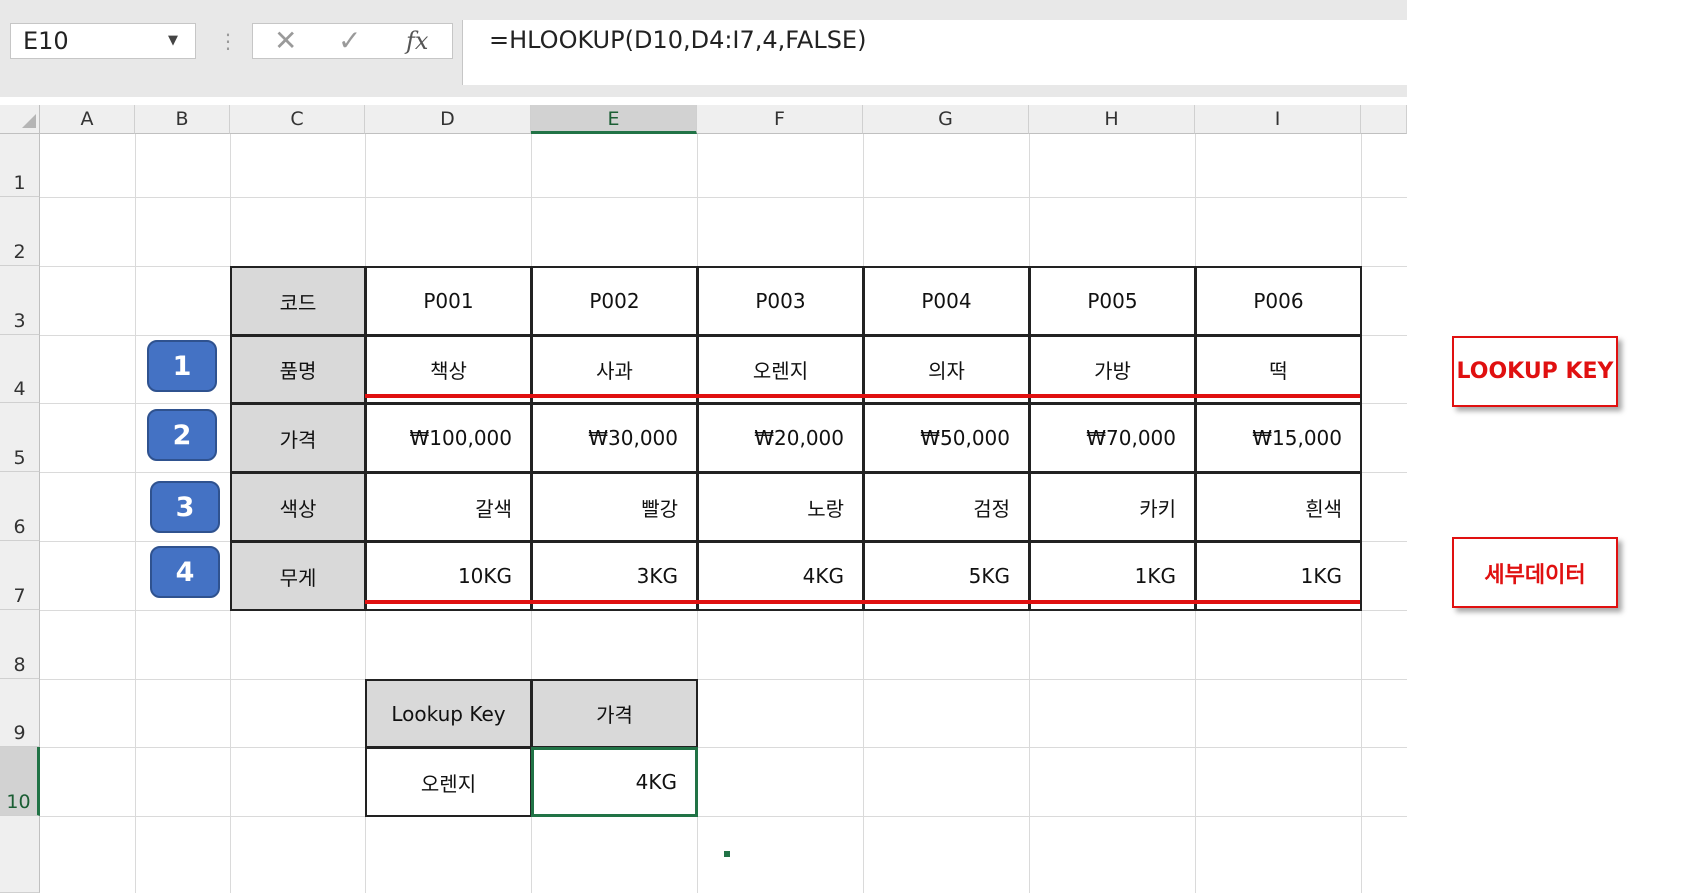 The image size is (1701, 893). I want to click on row-header-9: 9, so click(20, 713).